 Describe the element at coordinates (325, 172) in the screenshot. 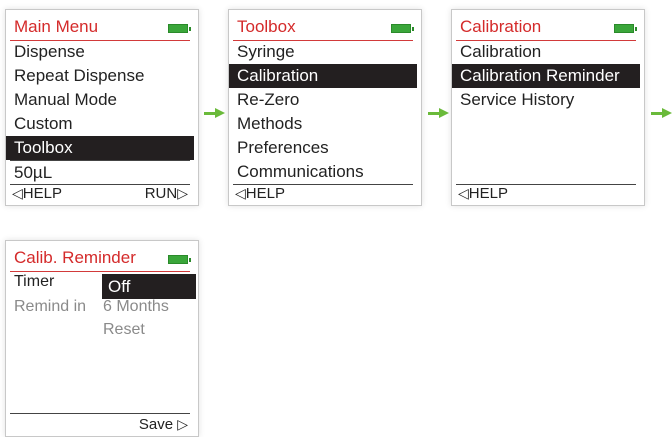

I see `menu-item-communications: Communications` at that location.